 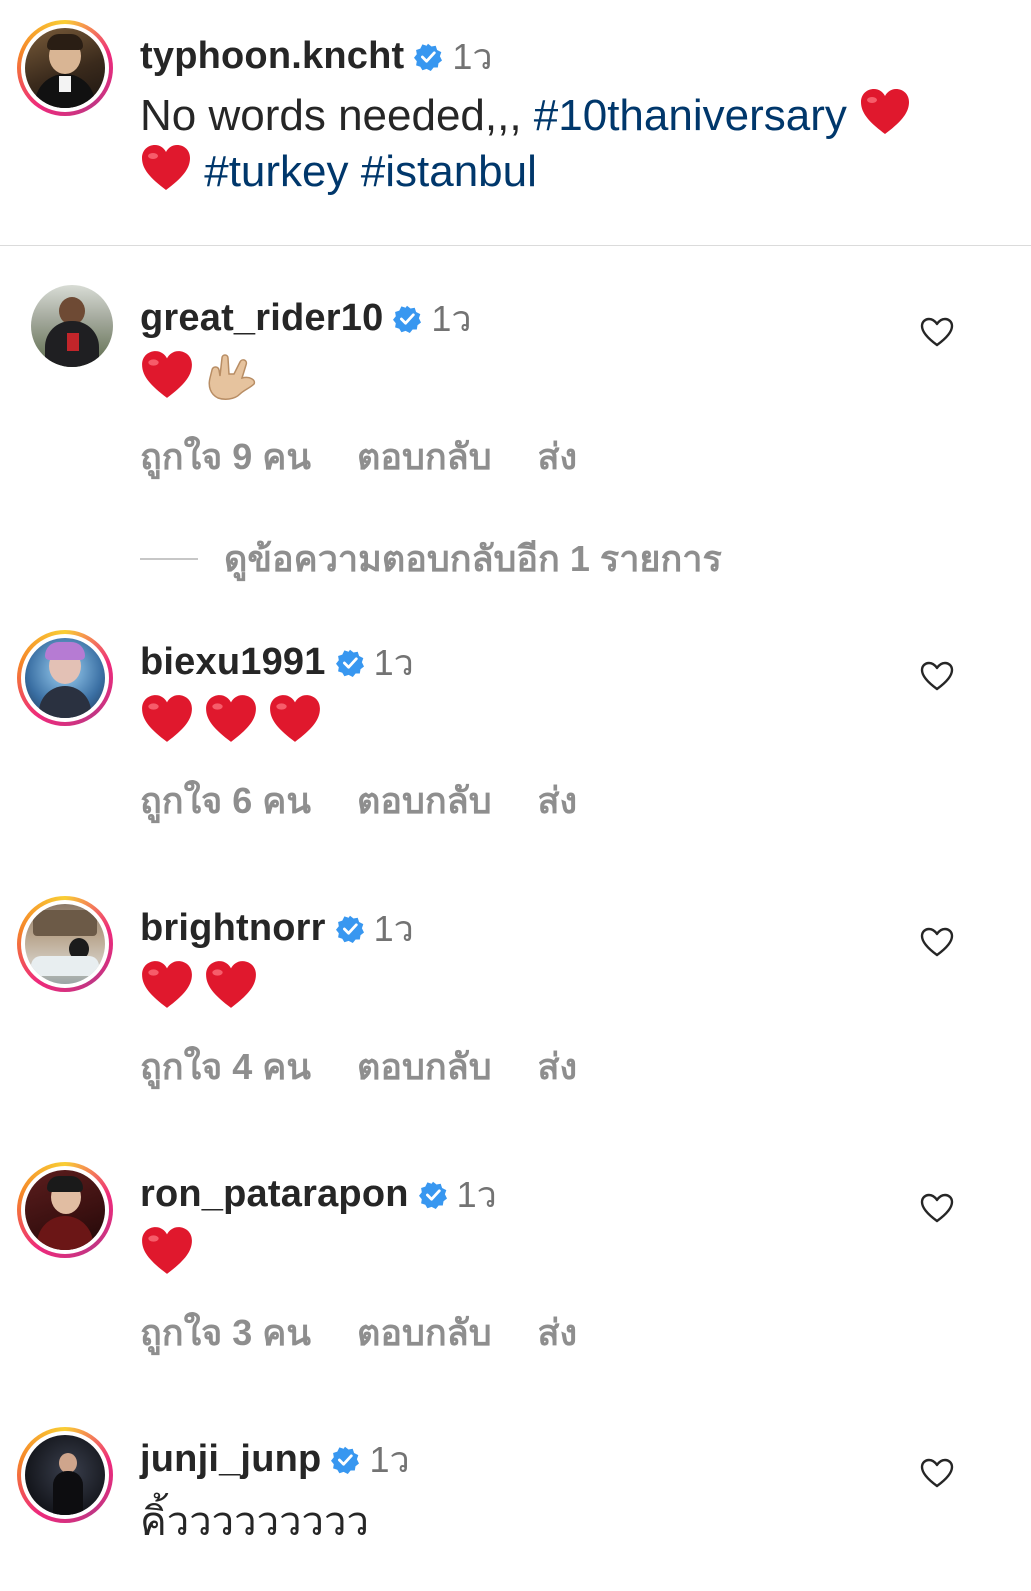 I want to click on hashtag-link: #istanbul, so click(x=449, y=171).